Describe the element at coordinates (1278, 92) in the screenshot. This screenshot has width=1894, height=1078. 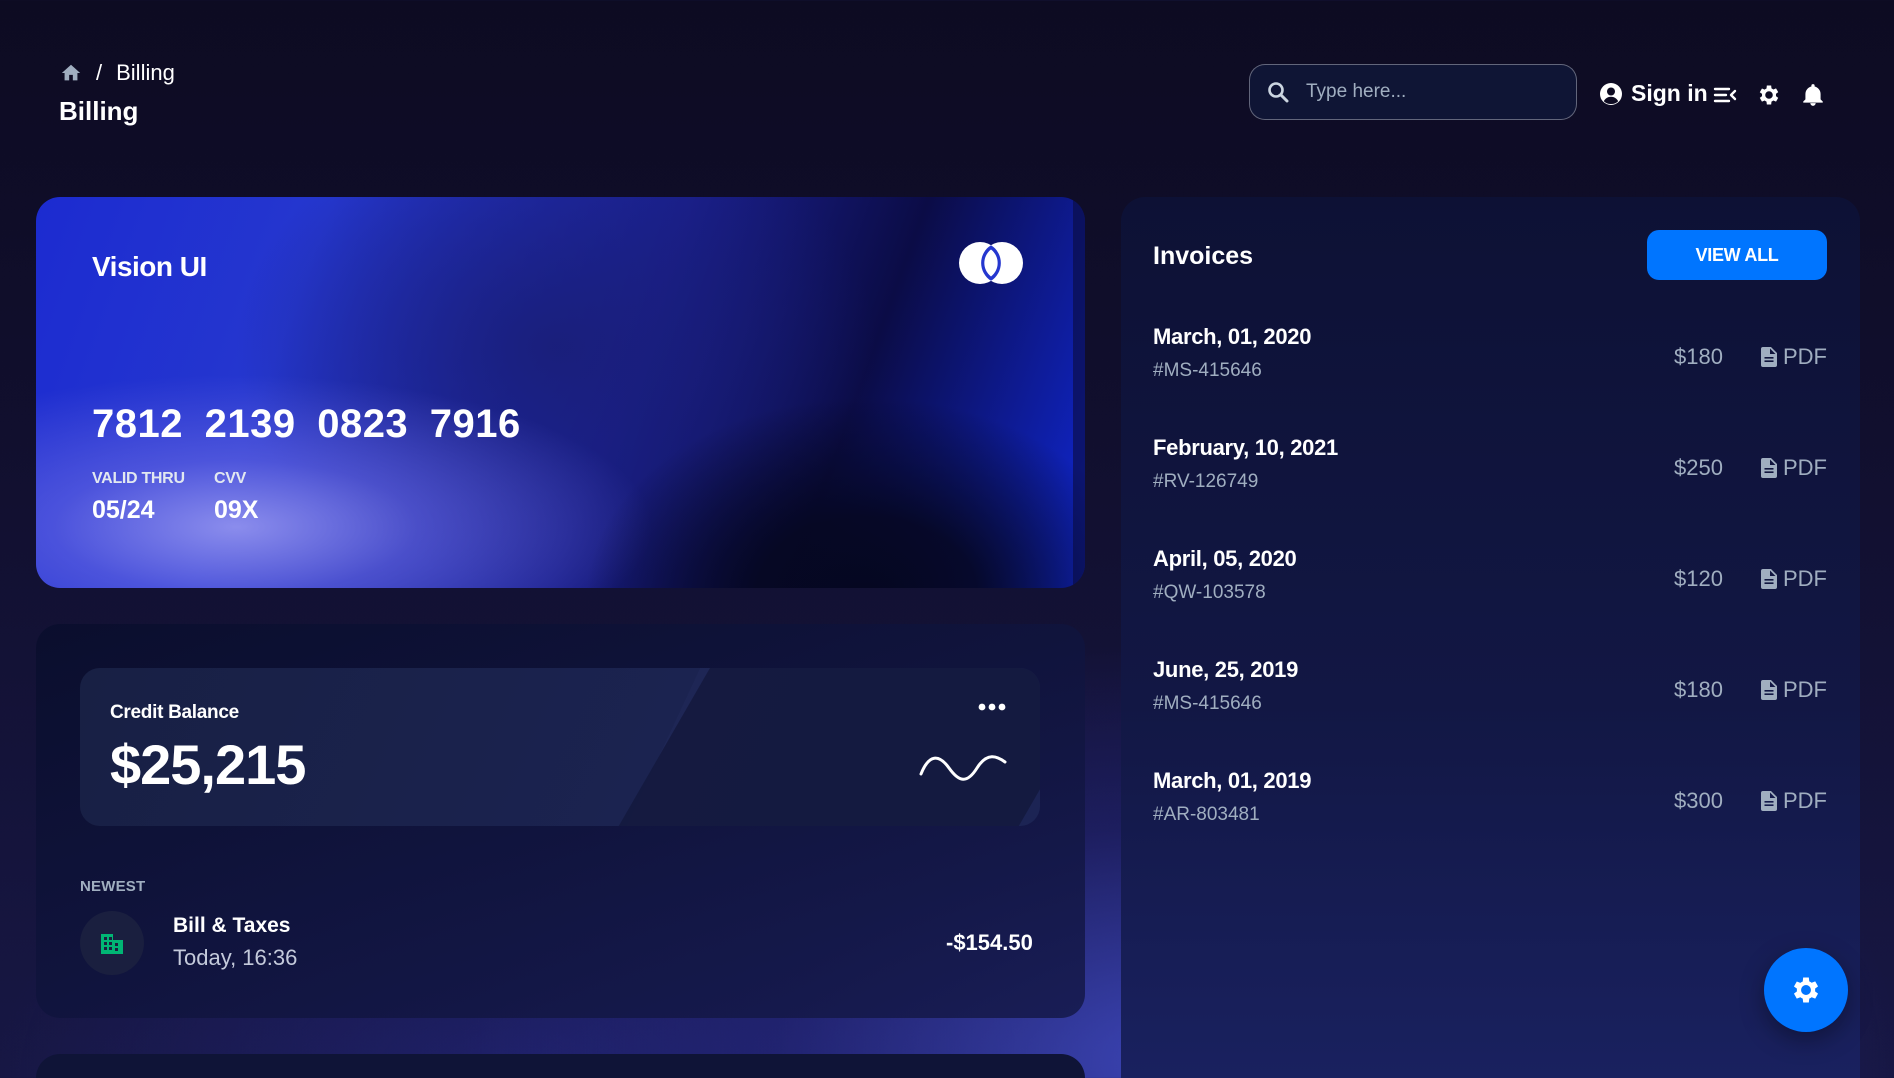
I see `search-icon` at that location.